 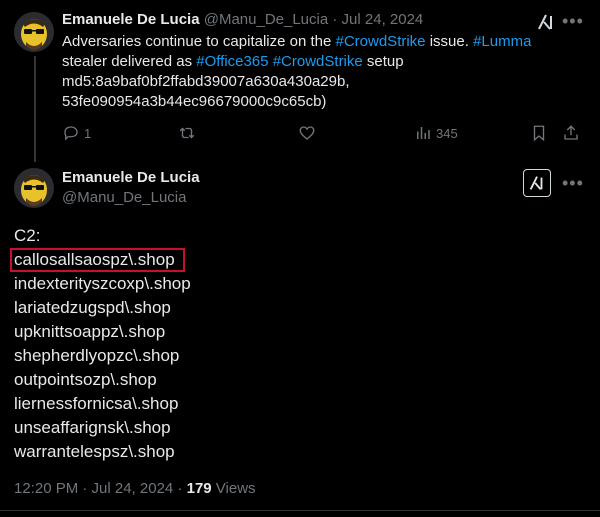 I want to click on tweet1-action-bar: 1 345, so click(x=322, y=135).